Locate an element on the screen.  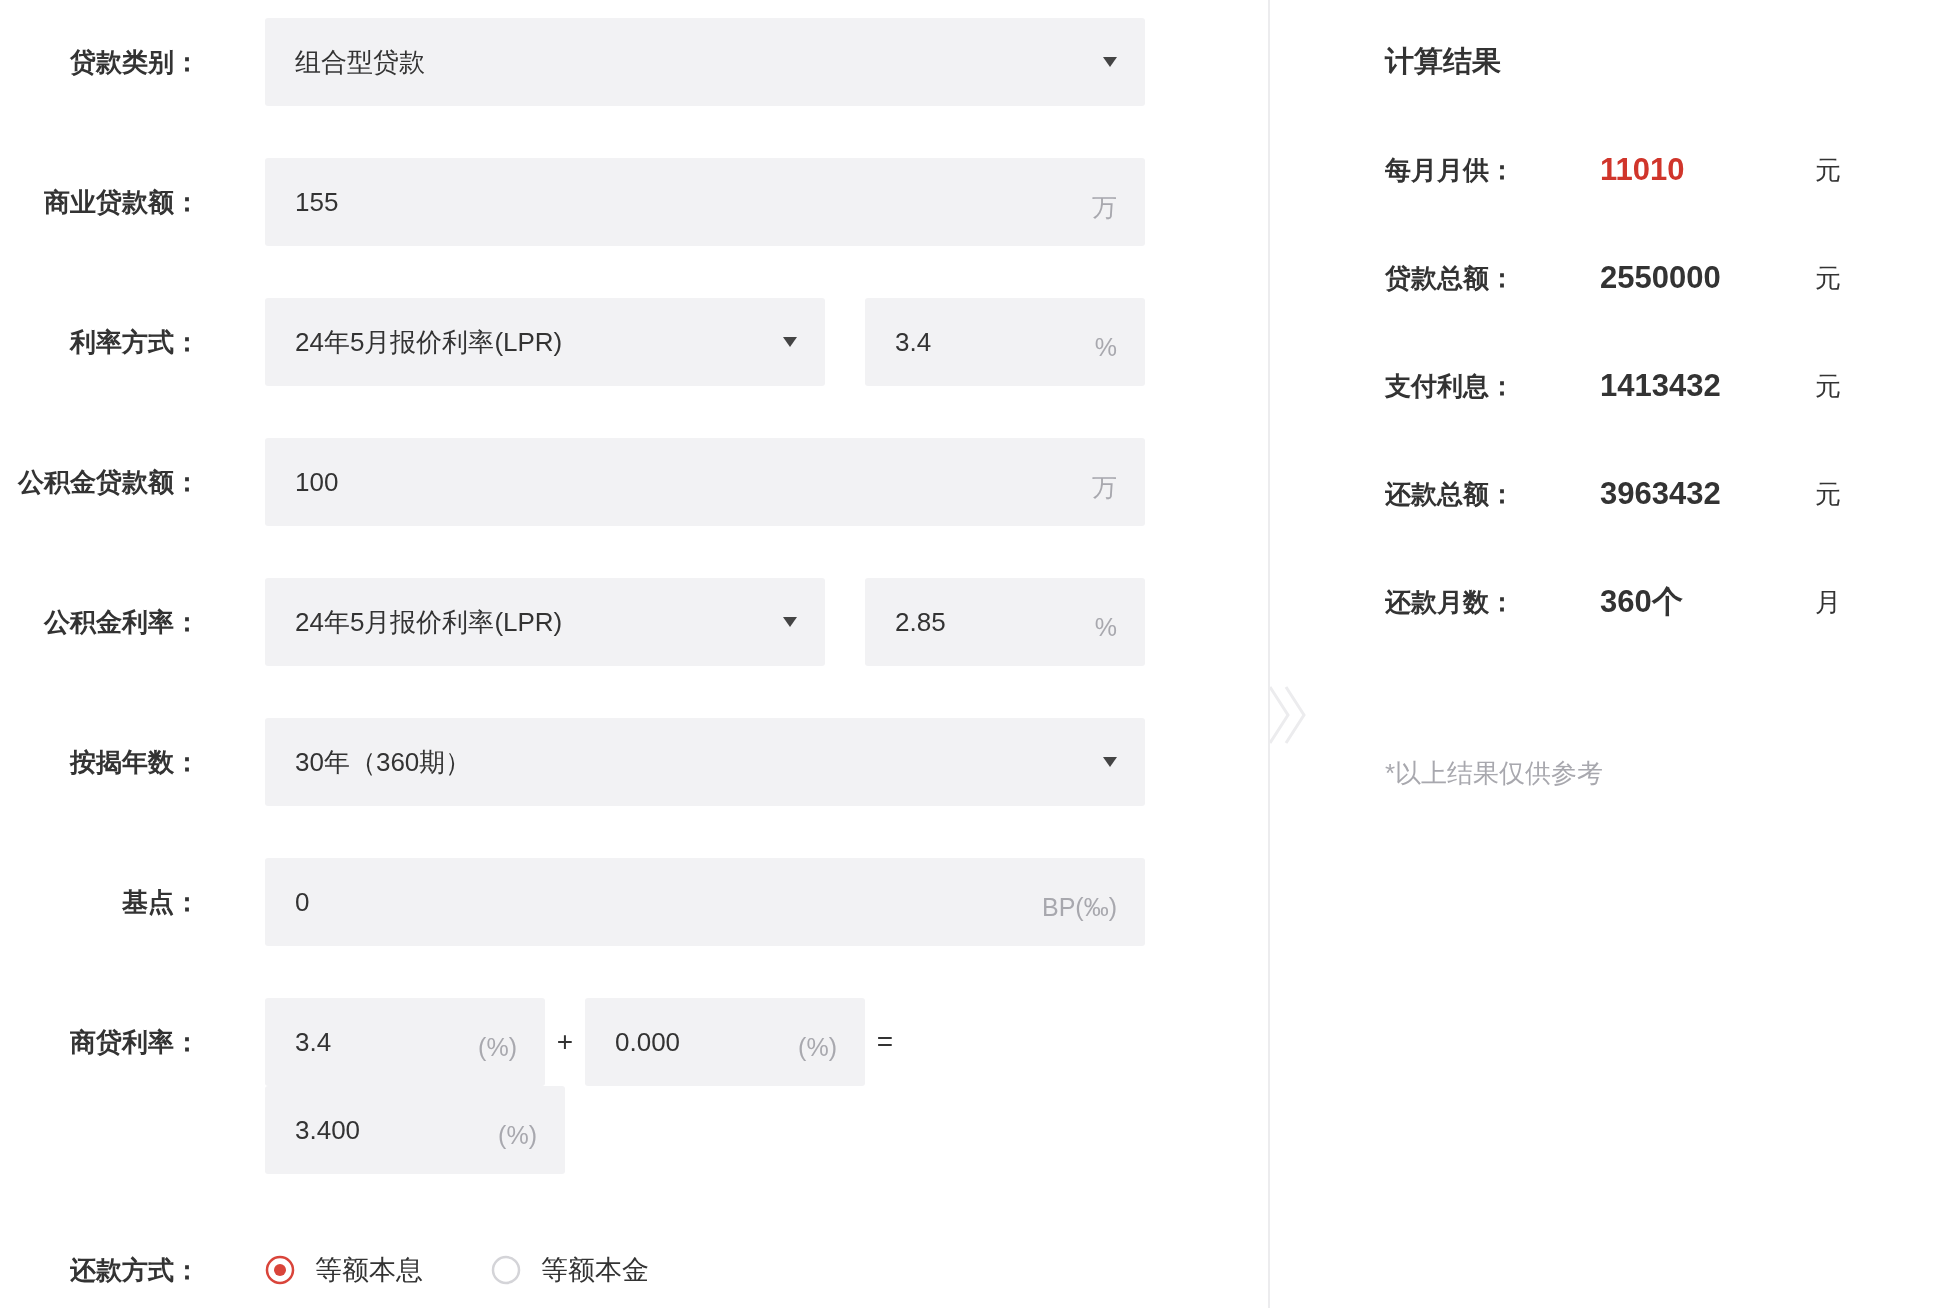
input-field: 100 万 is located at coordinates (705, 482).